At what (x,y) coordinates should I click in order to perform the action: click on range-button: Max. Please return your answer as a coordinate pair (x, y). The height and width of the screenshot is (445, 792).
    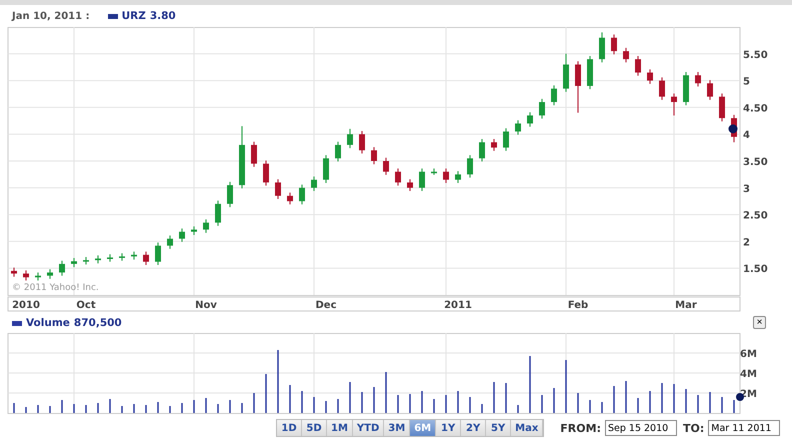
    Looking at the image, I should click on (527, 428).